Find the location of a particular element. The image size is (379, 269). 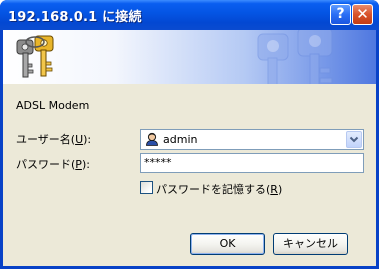

cancel-button: キャンセル is located at coordinates (310, 244).